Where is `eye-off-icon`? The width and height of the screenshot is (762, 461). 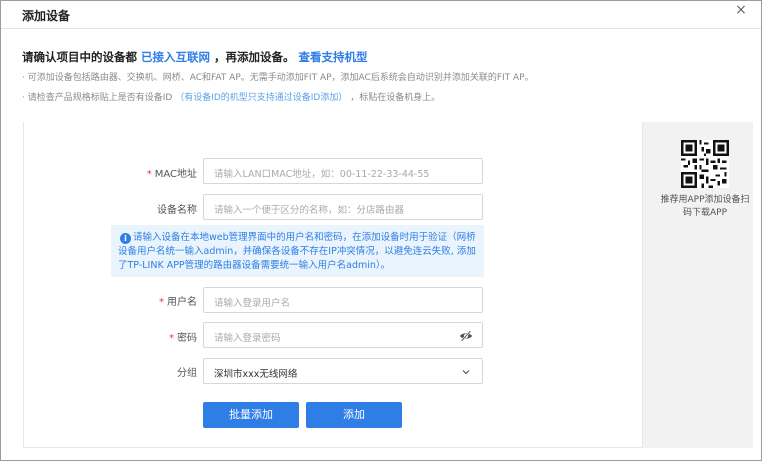 eye-off-icon is located at coordinates (466, 336).